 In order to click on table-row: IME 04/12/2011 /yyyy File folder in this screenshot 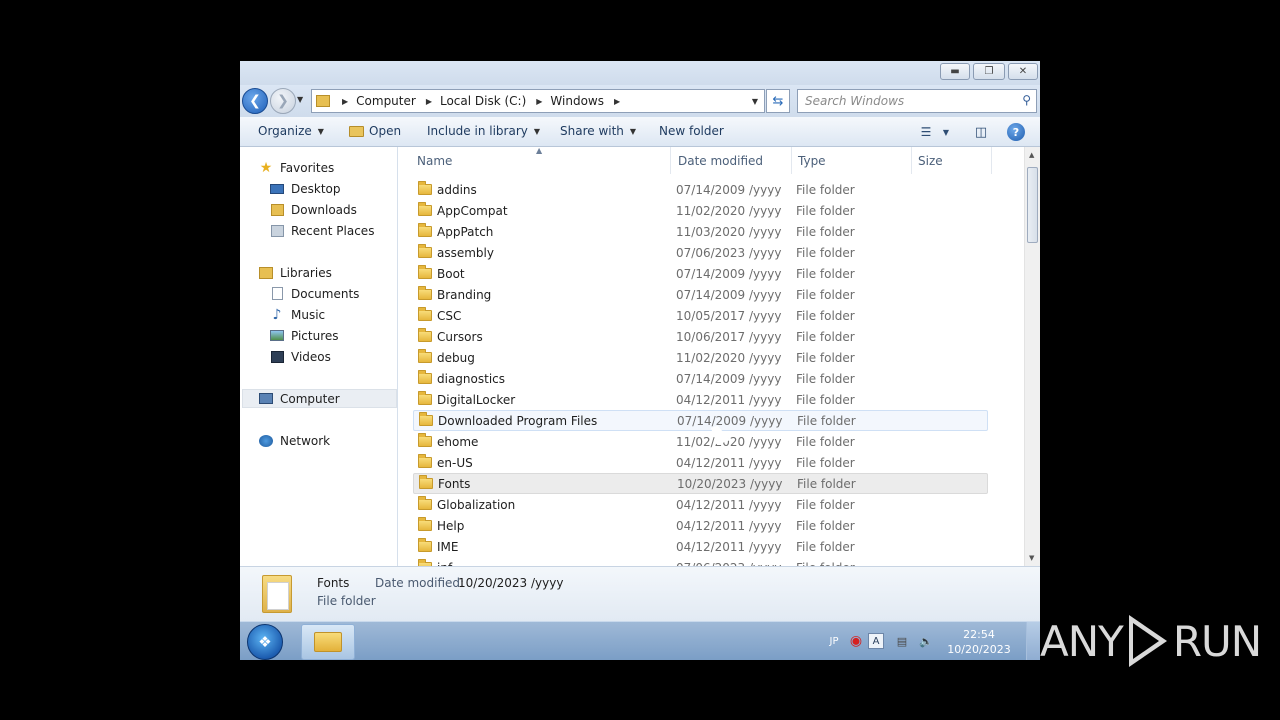, I will do `click(700, 546)`.